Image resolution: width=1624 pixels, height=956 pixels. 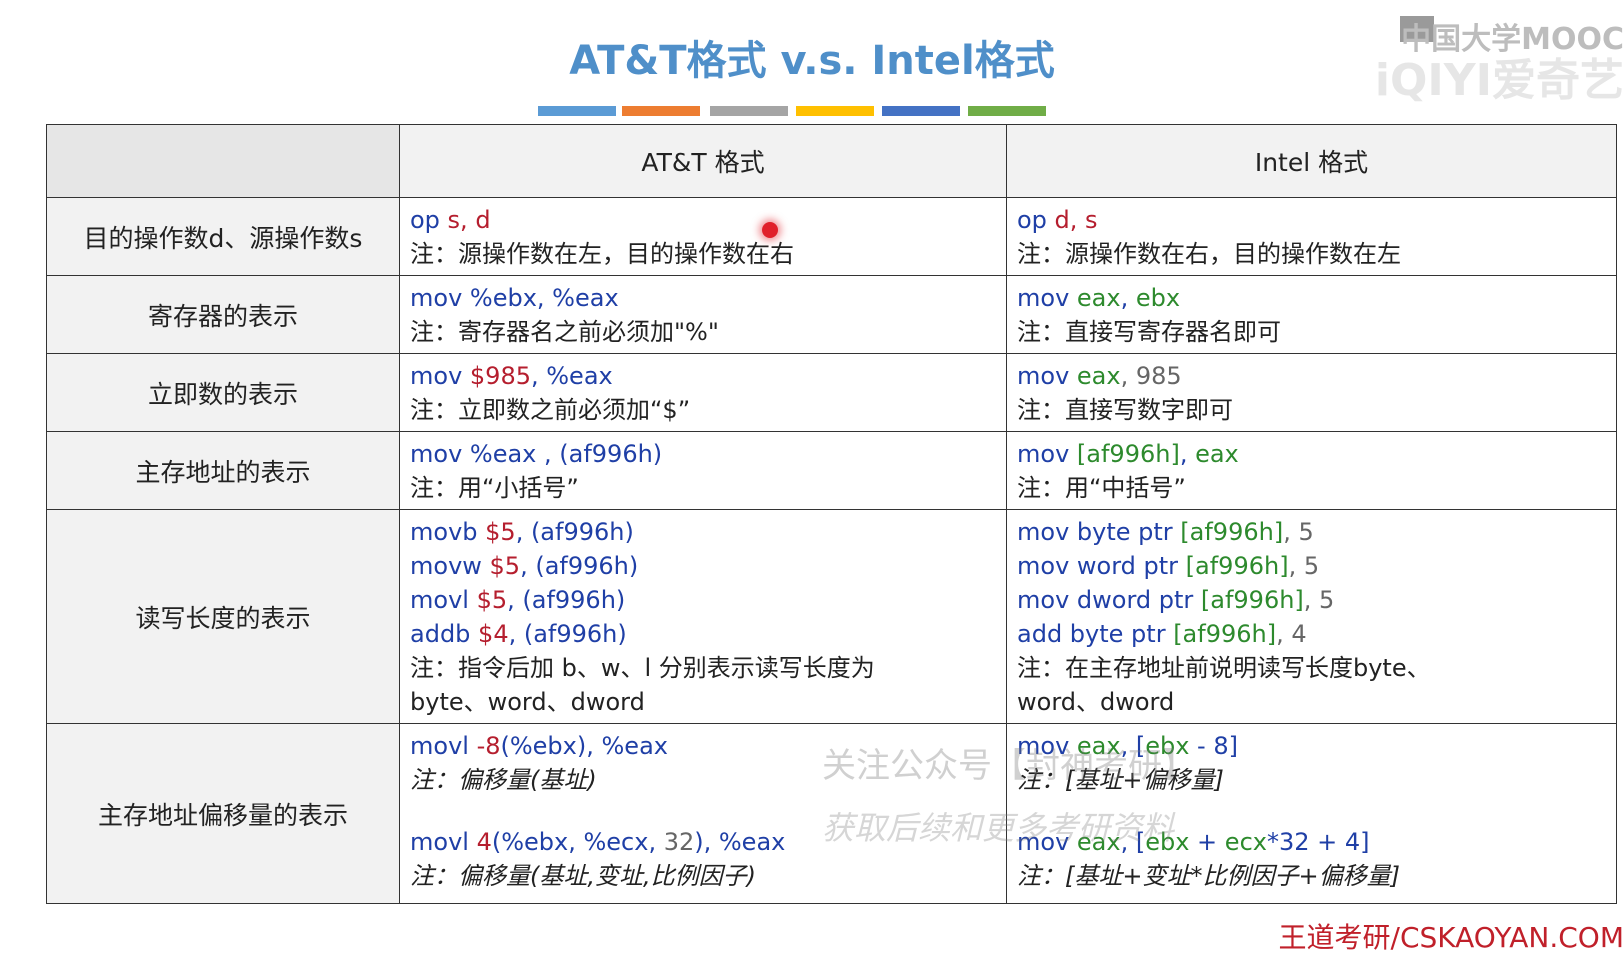 I want to click on code-token: 注：直接写寄存器名即可, so click(x=1149, y=332).